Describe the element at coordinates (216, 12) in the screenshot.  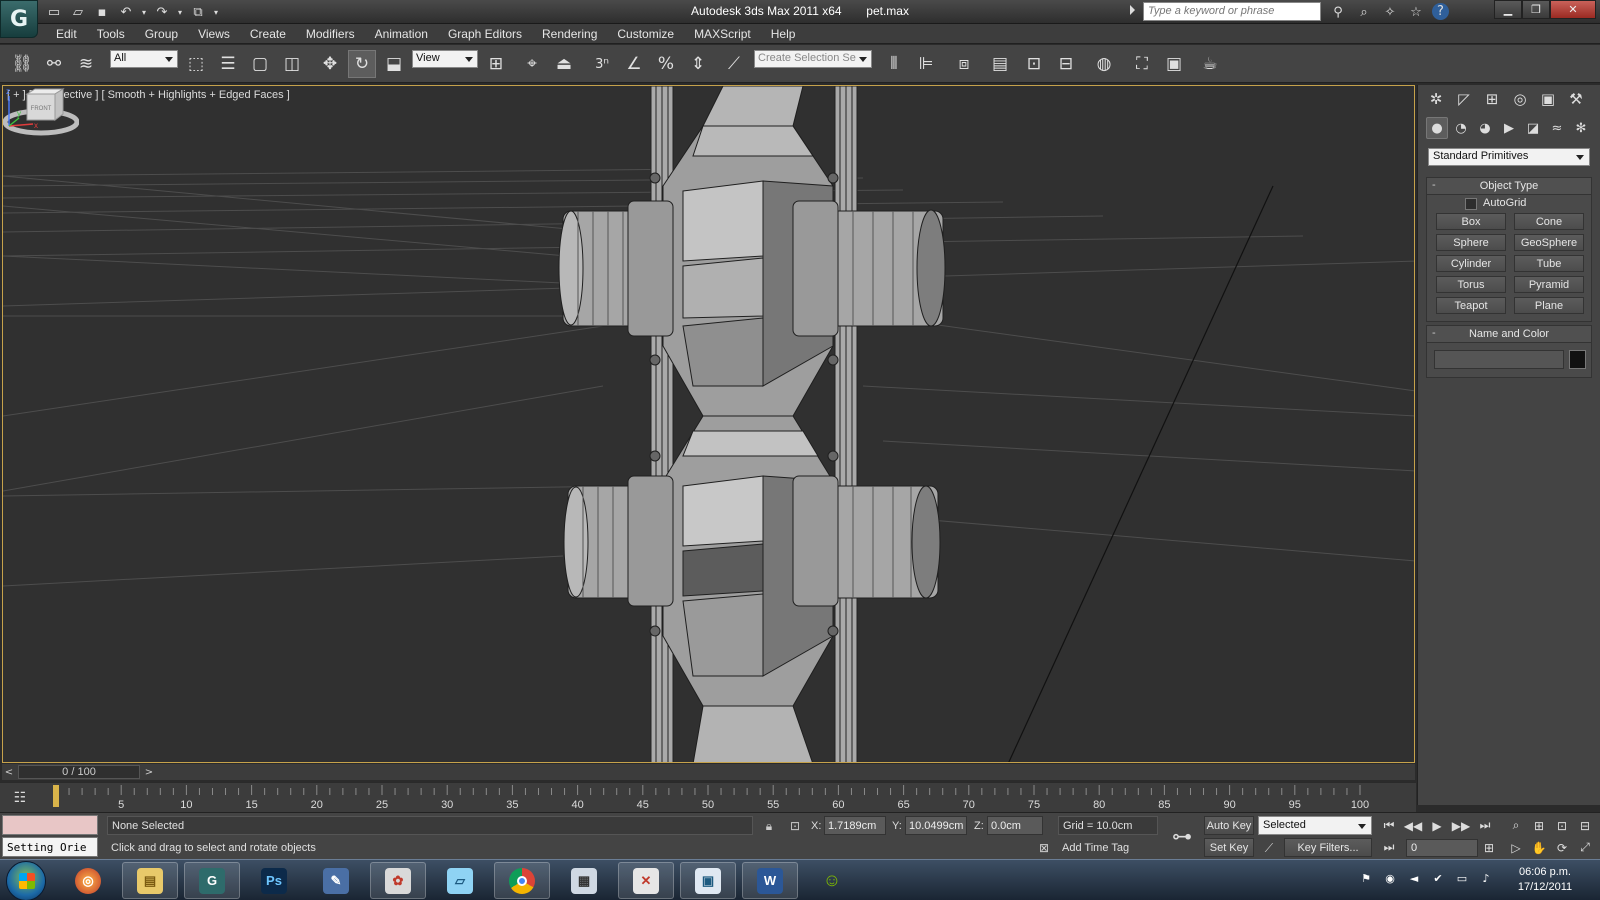
I see `qat-menu-icon: ▾` at that location.